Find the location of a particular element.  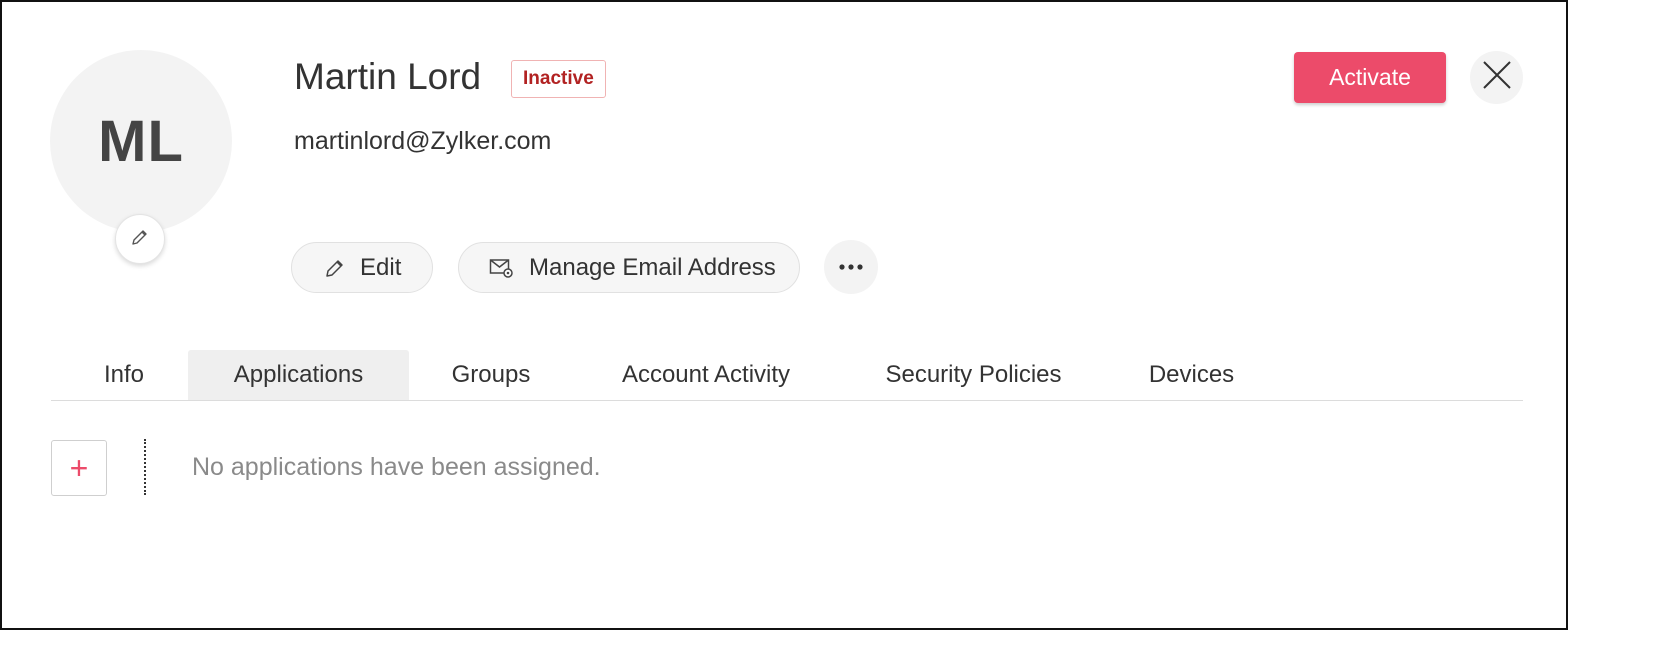

close-button is located at coordinates (1496, 77).